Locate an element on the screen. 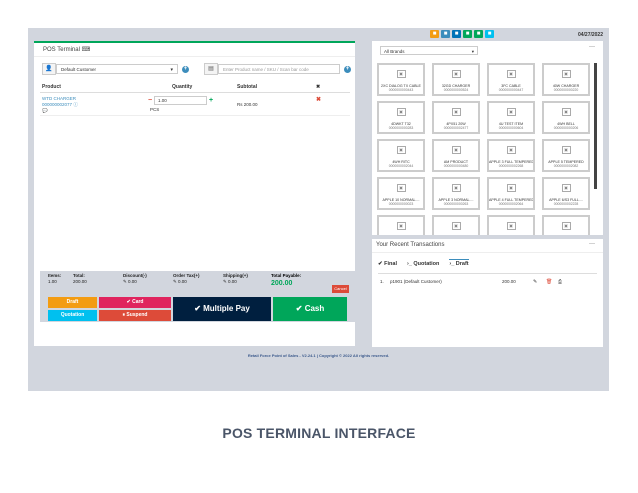  toolbar-lightblue-icon: ■ is located at coordinates (489, 34).